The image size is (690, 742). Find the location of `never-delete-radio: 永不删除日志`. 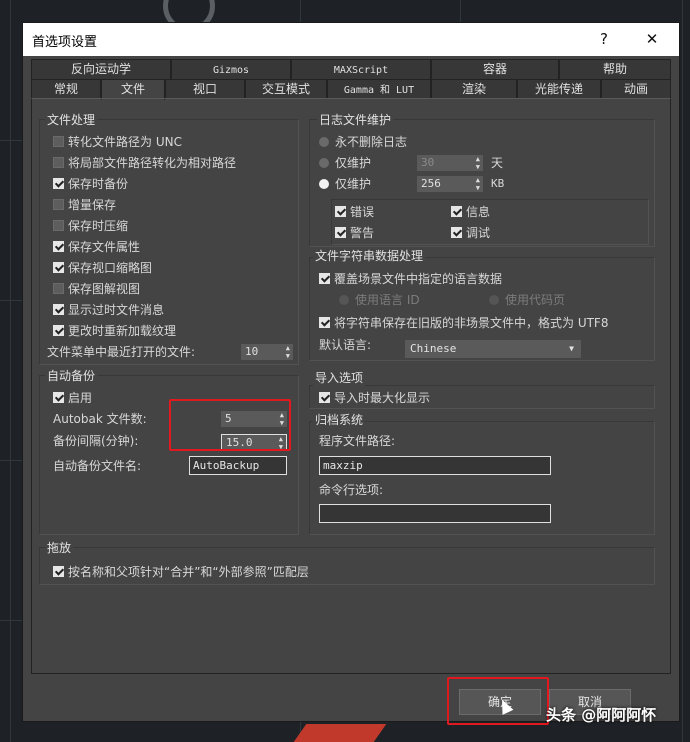

never-delete-radio: 永不删除日志 is located at coordinates (363, 142).